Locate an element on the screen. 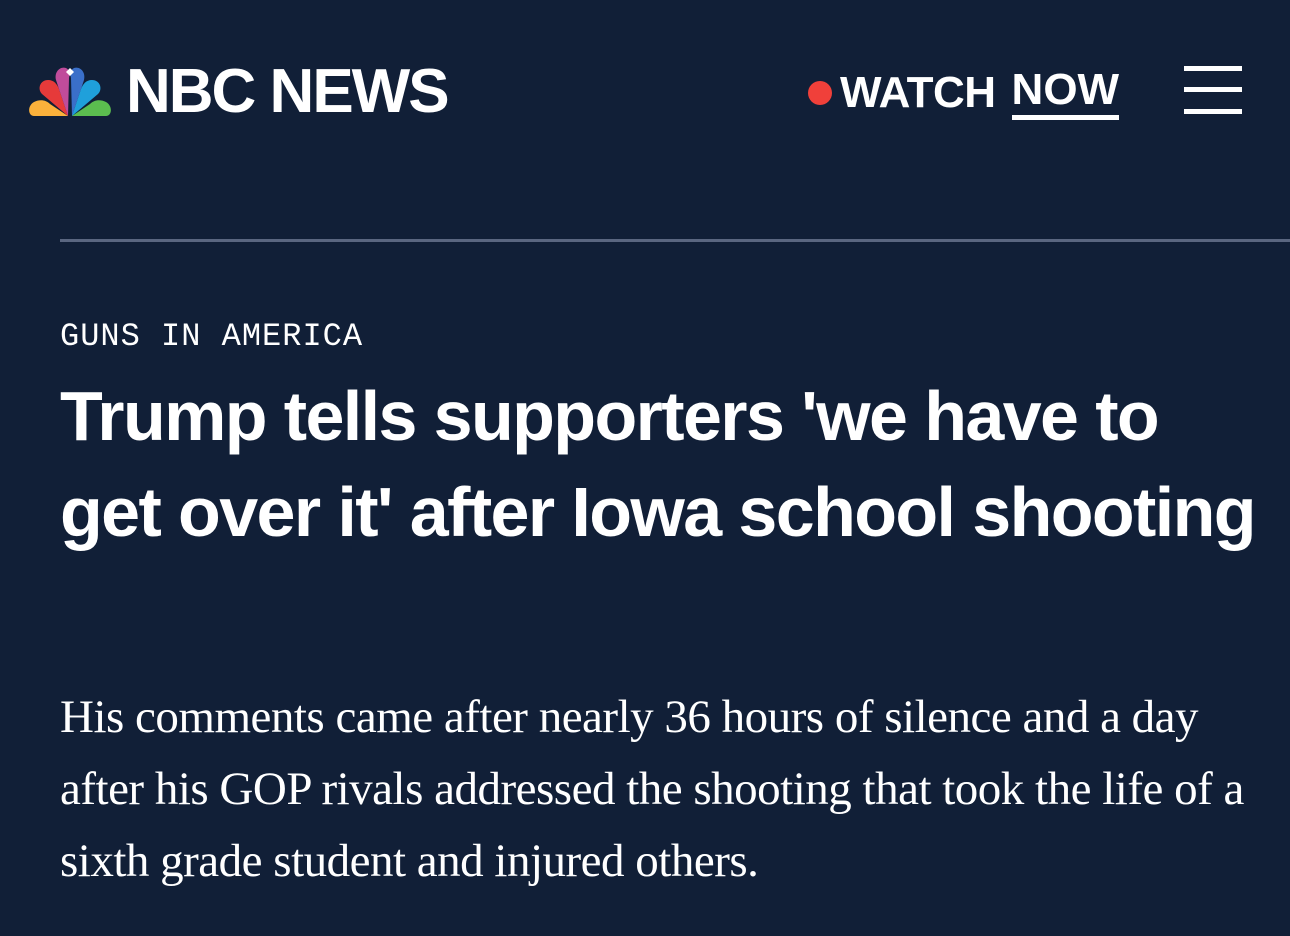  watch-now-link: WATCH NOW is located at coordinates (964, 93).